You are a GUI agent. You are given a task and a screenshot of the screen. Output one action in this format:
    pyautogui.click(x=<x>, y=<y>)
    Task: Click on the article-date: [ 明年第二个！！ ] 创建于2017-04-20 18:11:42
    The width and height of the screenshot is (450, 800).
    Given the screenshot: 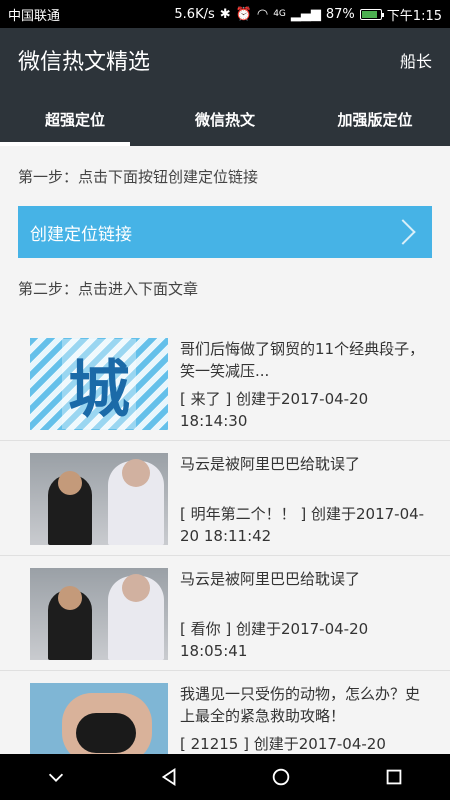 What is the action you would take?
    pyautogui.click(x=302, y=525)
    